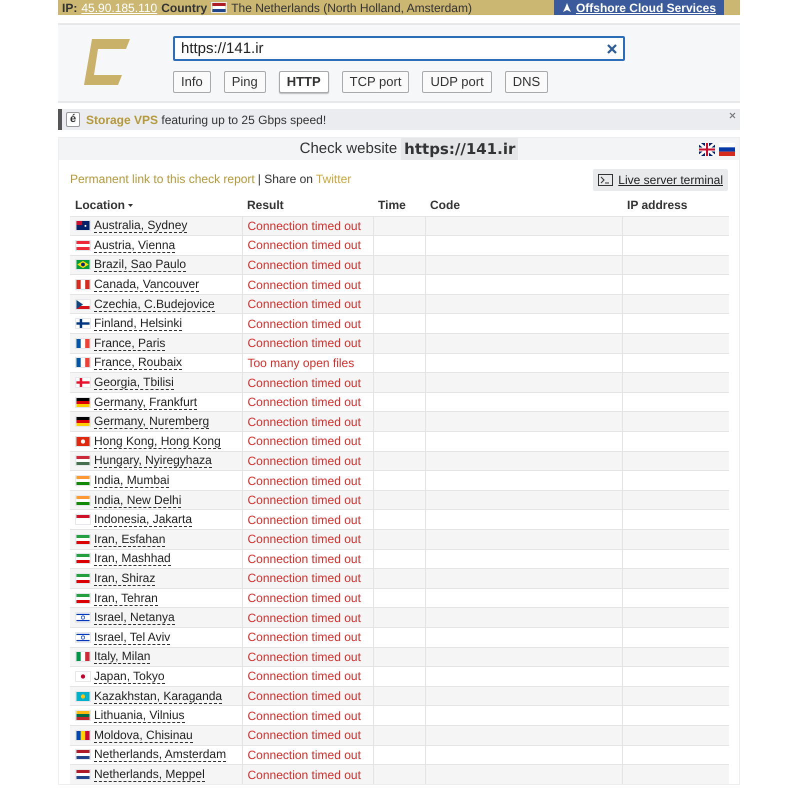 The width and height of the screenshot is (791, 800). Describe the element at coordinates (106, 62) in the screenshot. I see `logo-icon` at that location.